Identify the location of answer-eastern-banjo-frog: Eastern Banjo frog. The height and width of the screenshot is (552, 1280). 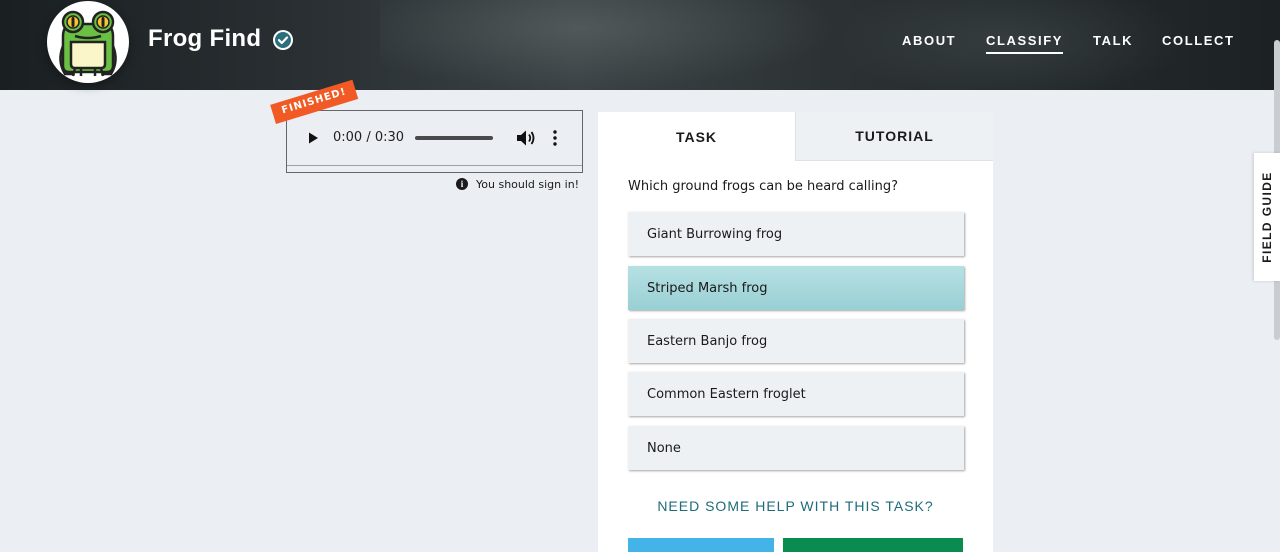
(796, 341).